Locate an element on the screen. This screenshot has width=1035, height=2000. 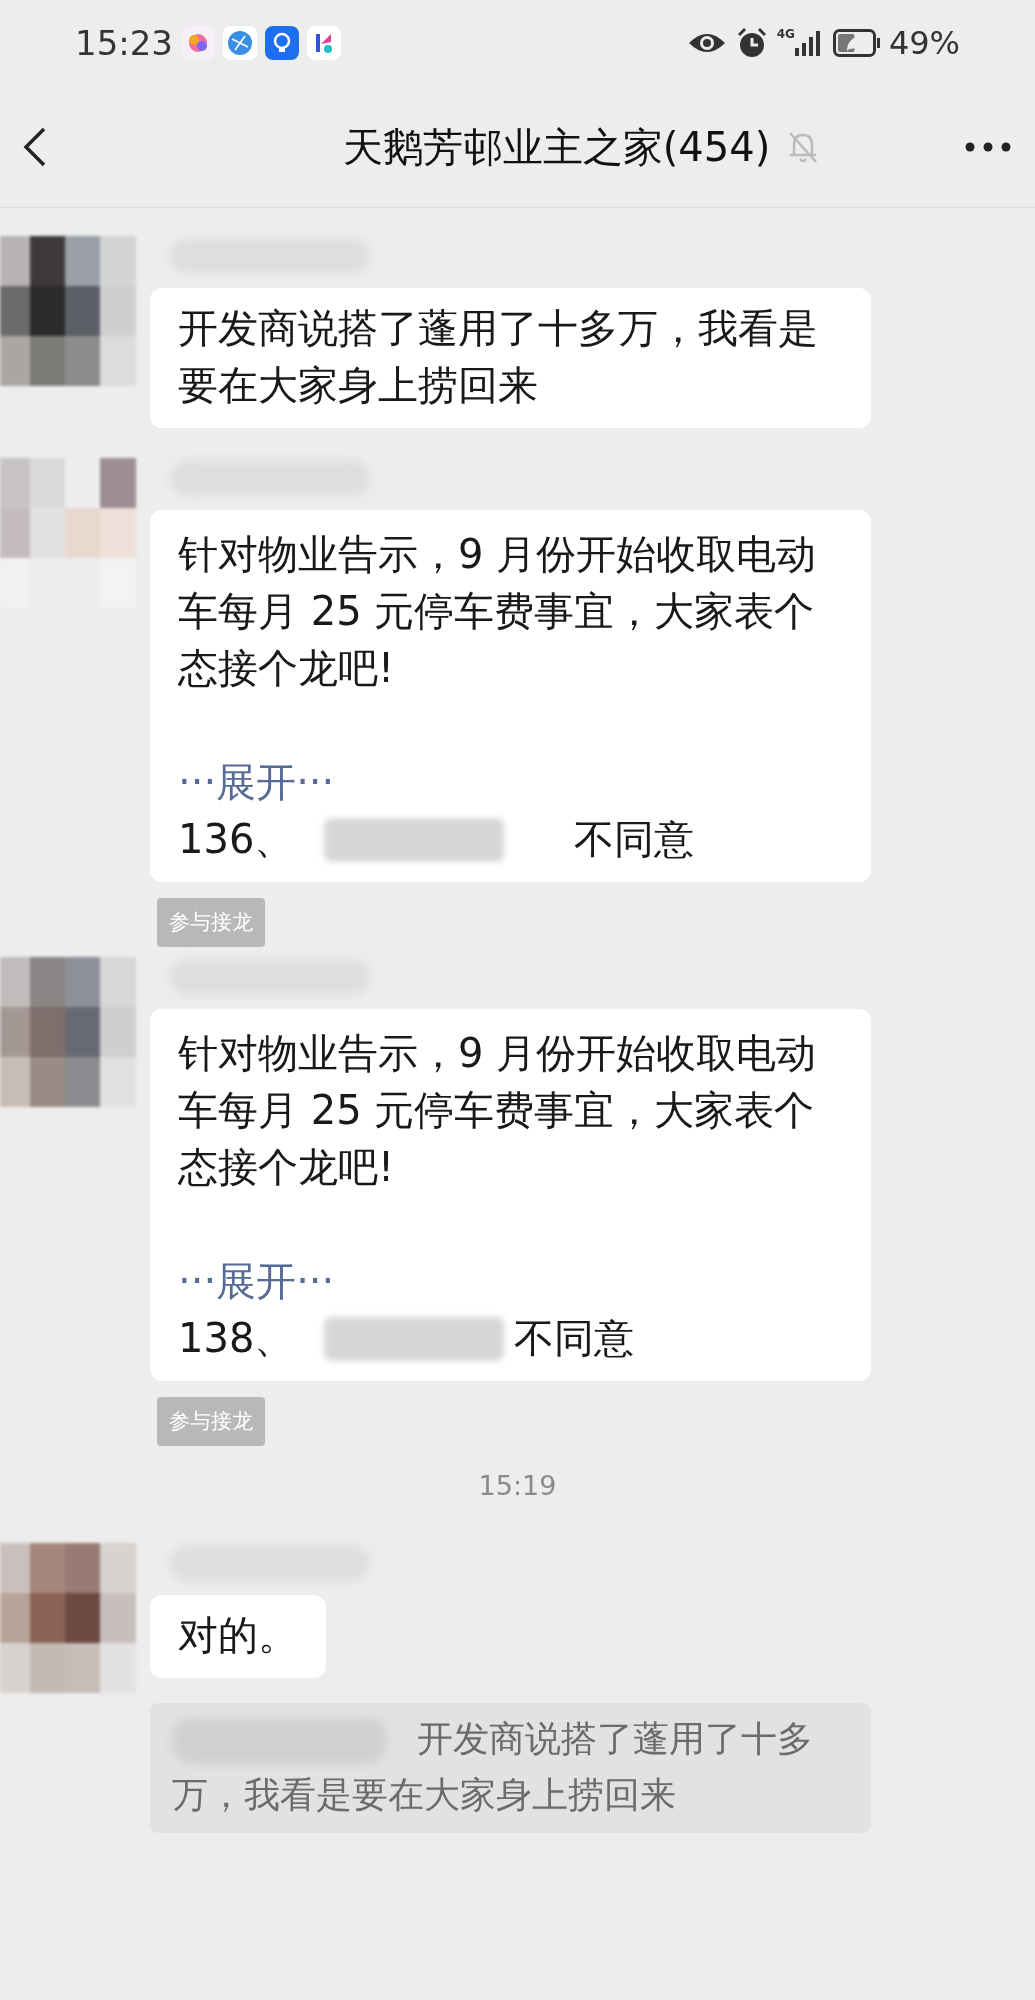
message-bubble: 开发商说搭了蓬用了十多万，我看是要在大家身上捞回来 is located at coordinates (510, 358).